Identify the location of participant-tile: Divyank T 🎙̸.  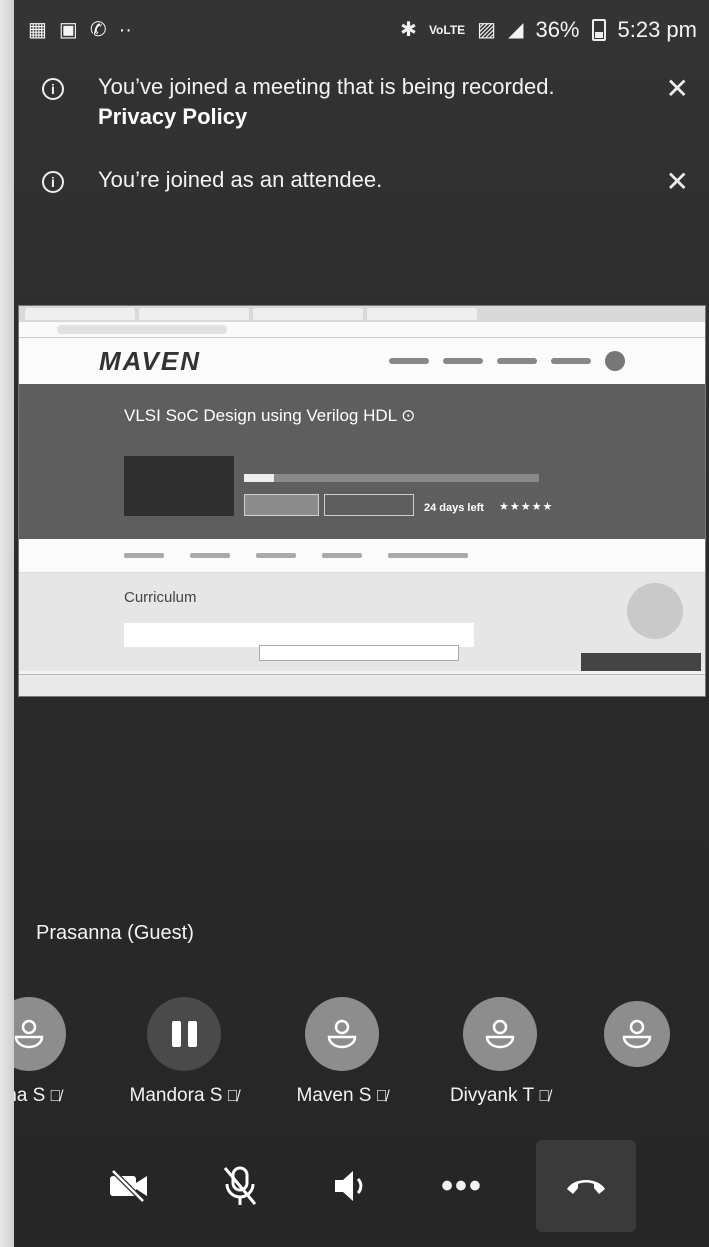
(500, 1050).